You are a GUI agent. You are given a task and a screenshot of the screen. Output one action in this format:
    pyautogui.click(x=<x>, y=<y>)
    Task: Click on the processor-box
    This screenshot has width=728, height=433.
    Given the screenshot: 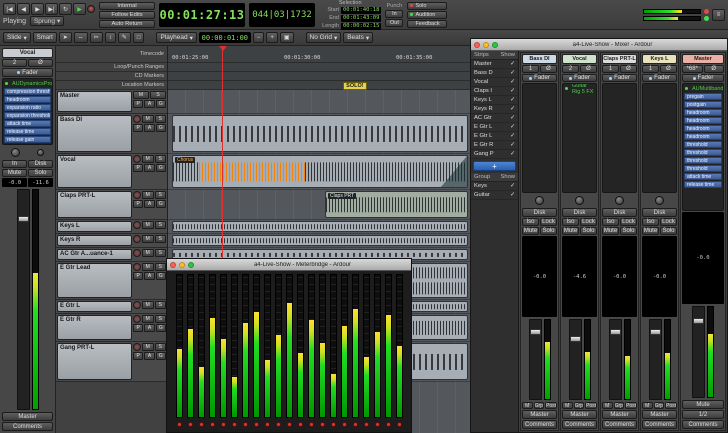 What is the action you would take?
    pyautogui.click(x=619, y=138)
    